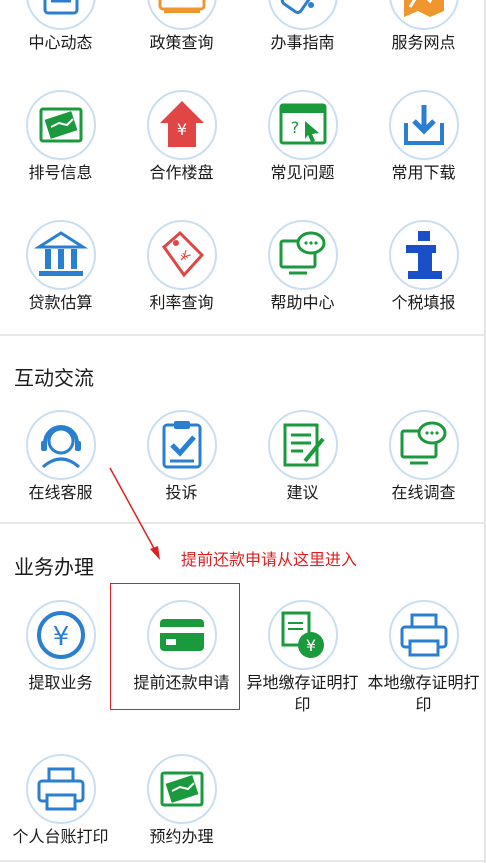 Image resolution: width=486 pixels, height=863 pixels. What do you see at coordinates (61, 255) in the screenshot?
I see `bank-icon` at bounding box center [61, 255].